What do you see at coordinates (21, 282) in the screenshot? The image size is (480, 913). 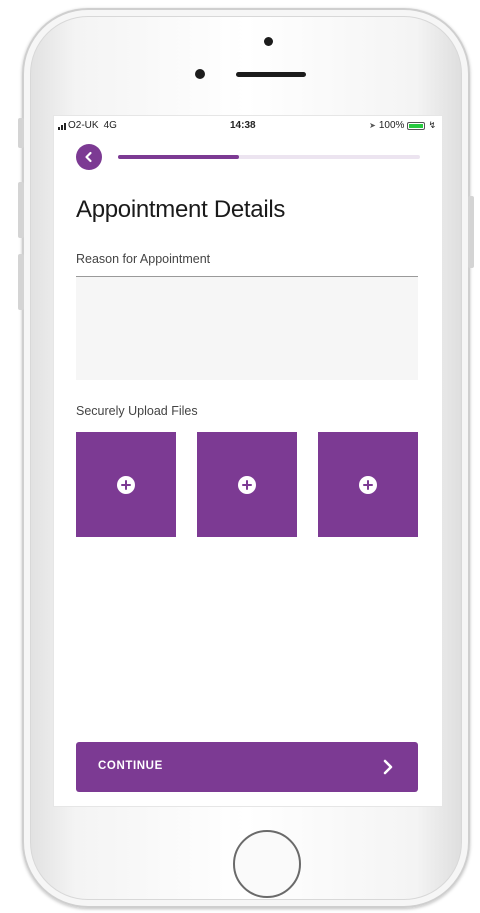 I see `volume-down-button` at bounding box center [21, 282].